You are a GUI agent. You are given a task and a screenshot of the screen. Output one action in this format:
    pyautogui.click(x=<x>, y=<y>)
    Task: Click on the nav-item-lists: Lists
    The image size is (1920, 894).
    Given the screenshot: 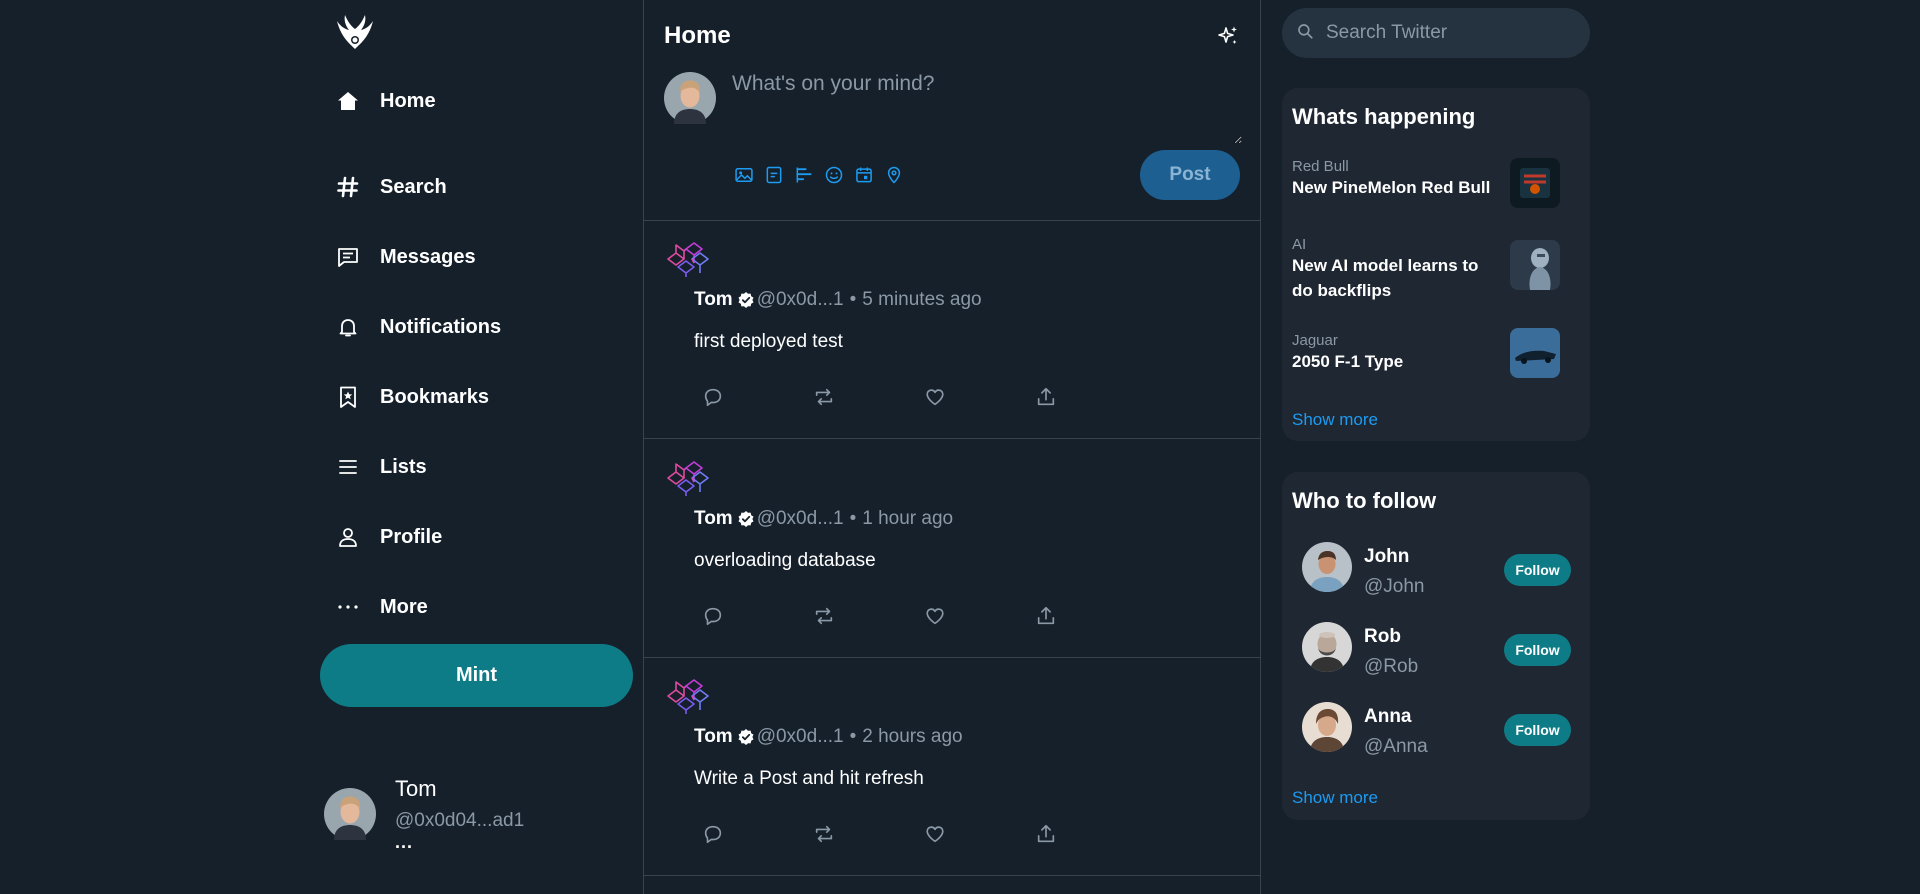 What is the action you would take?
    pyautogui.click(x=418, y=467)
    